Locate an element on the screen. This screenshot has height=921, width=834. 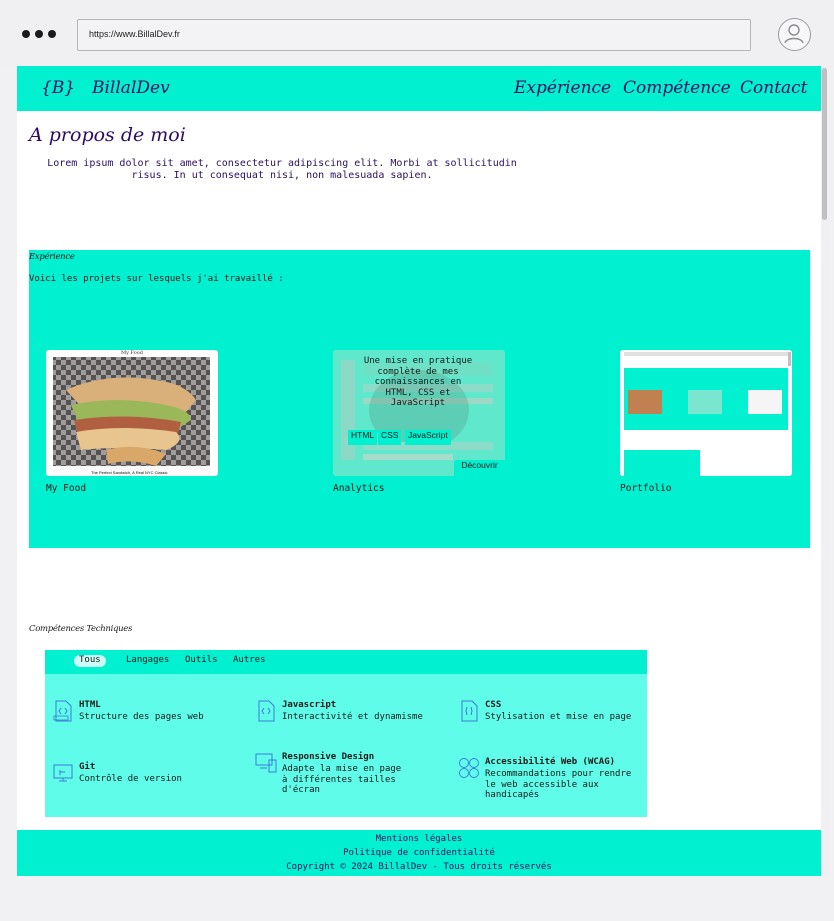
skill-name: CSS is located at coordinates (493, 705).